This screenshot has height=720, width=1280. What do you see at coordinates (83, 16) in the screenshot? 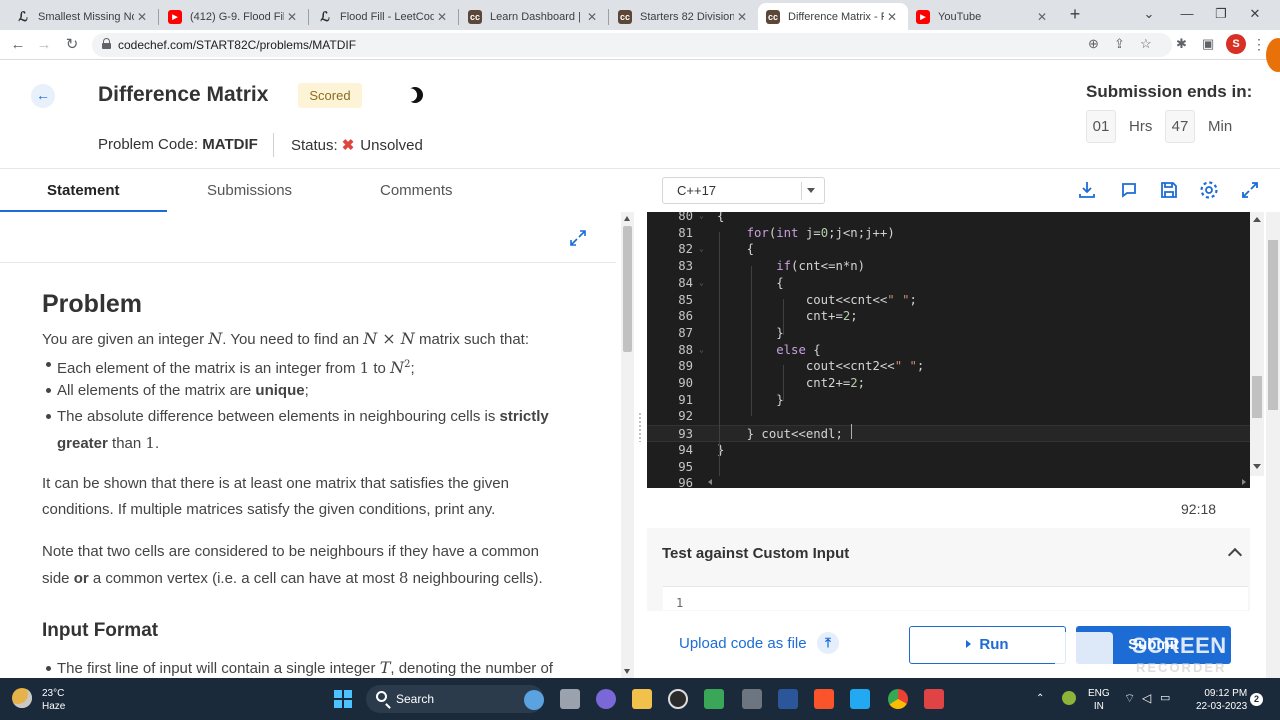
I see `browser-tab: ℒ Smallest Missing Non ✕` at bounding box center [83, 16].